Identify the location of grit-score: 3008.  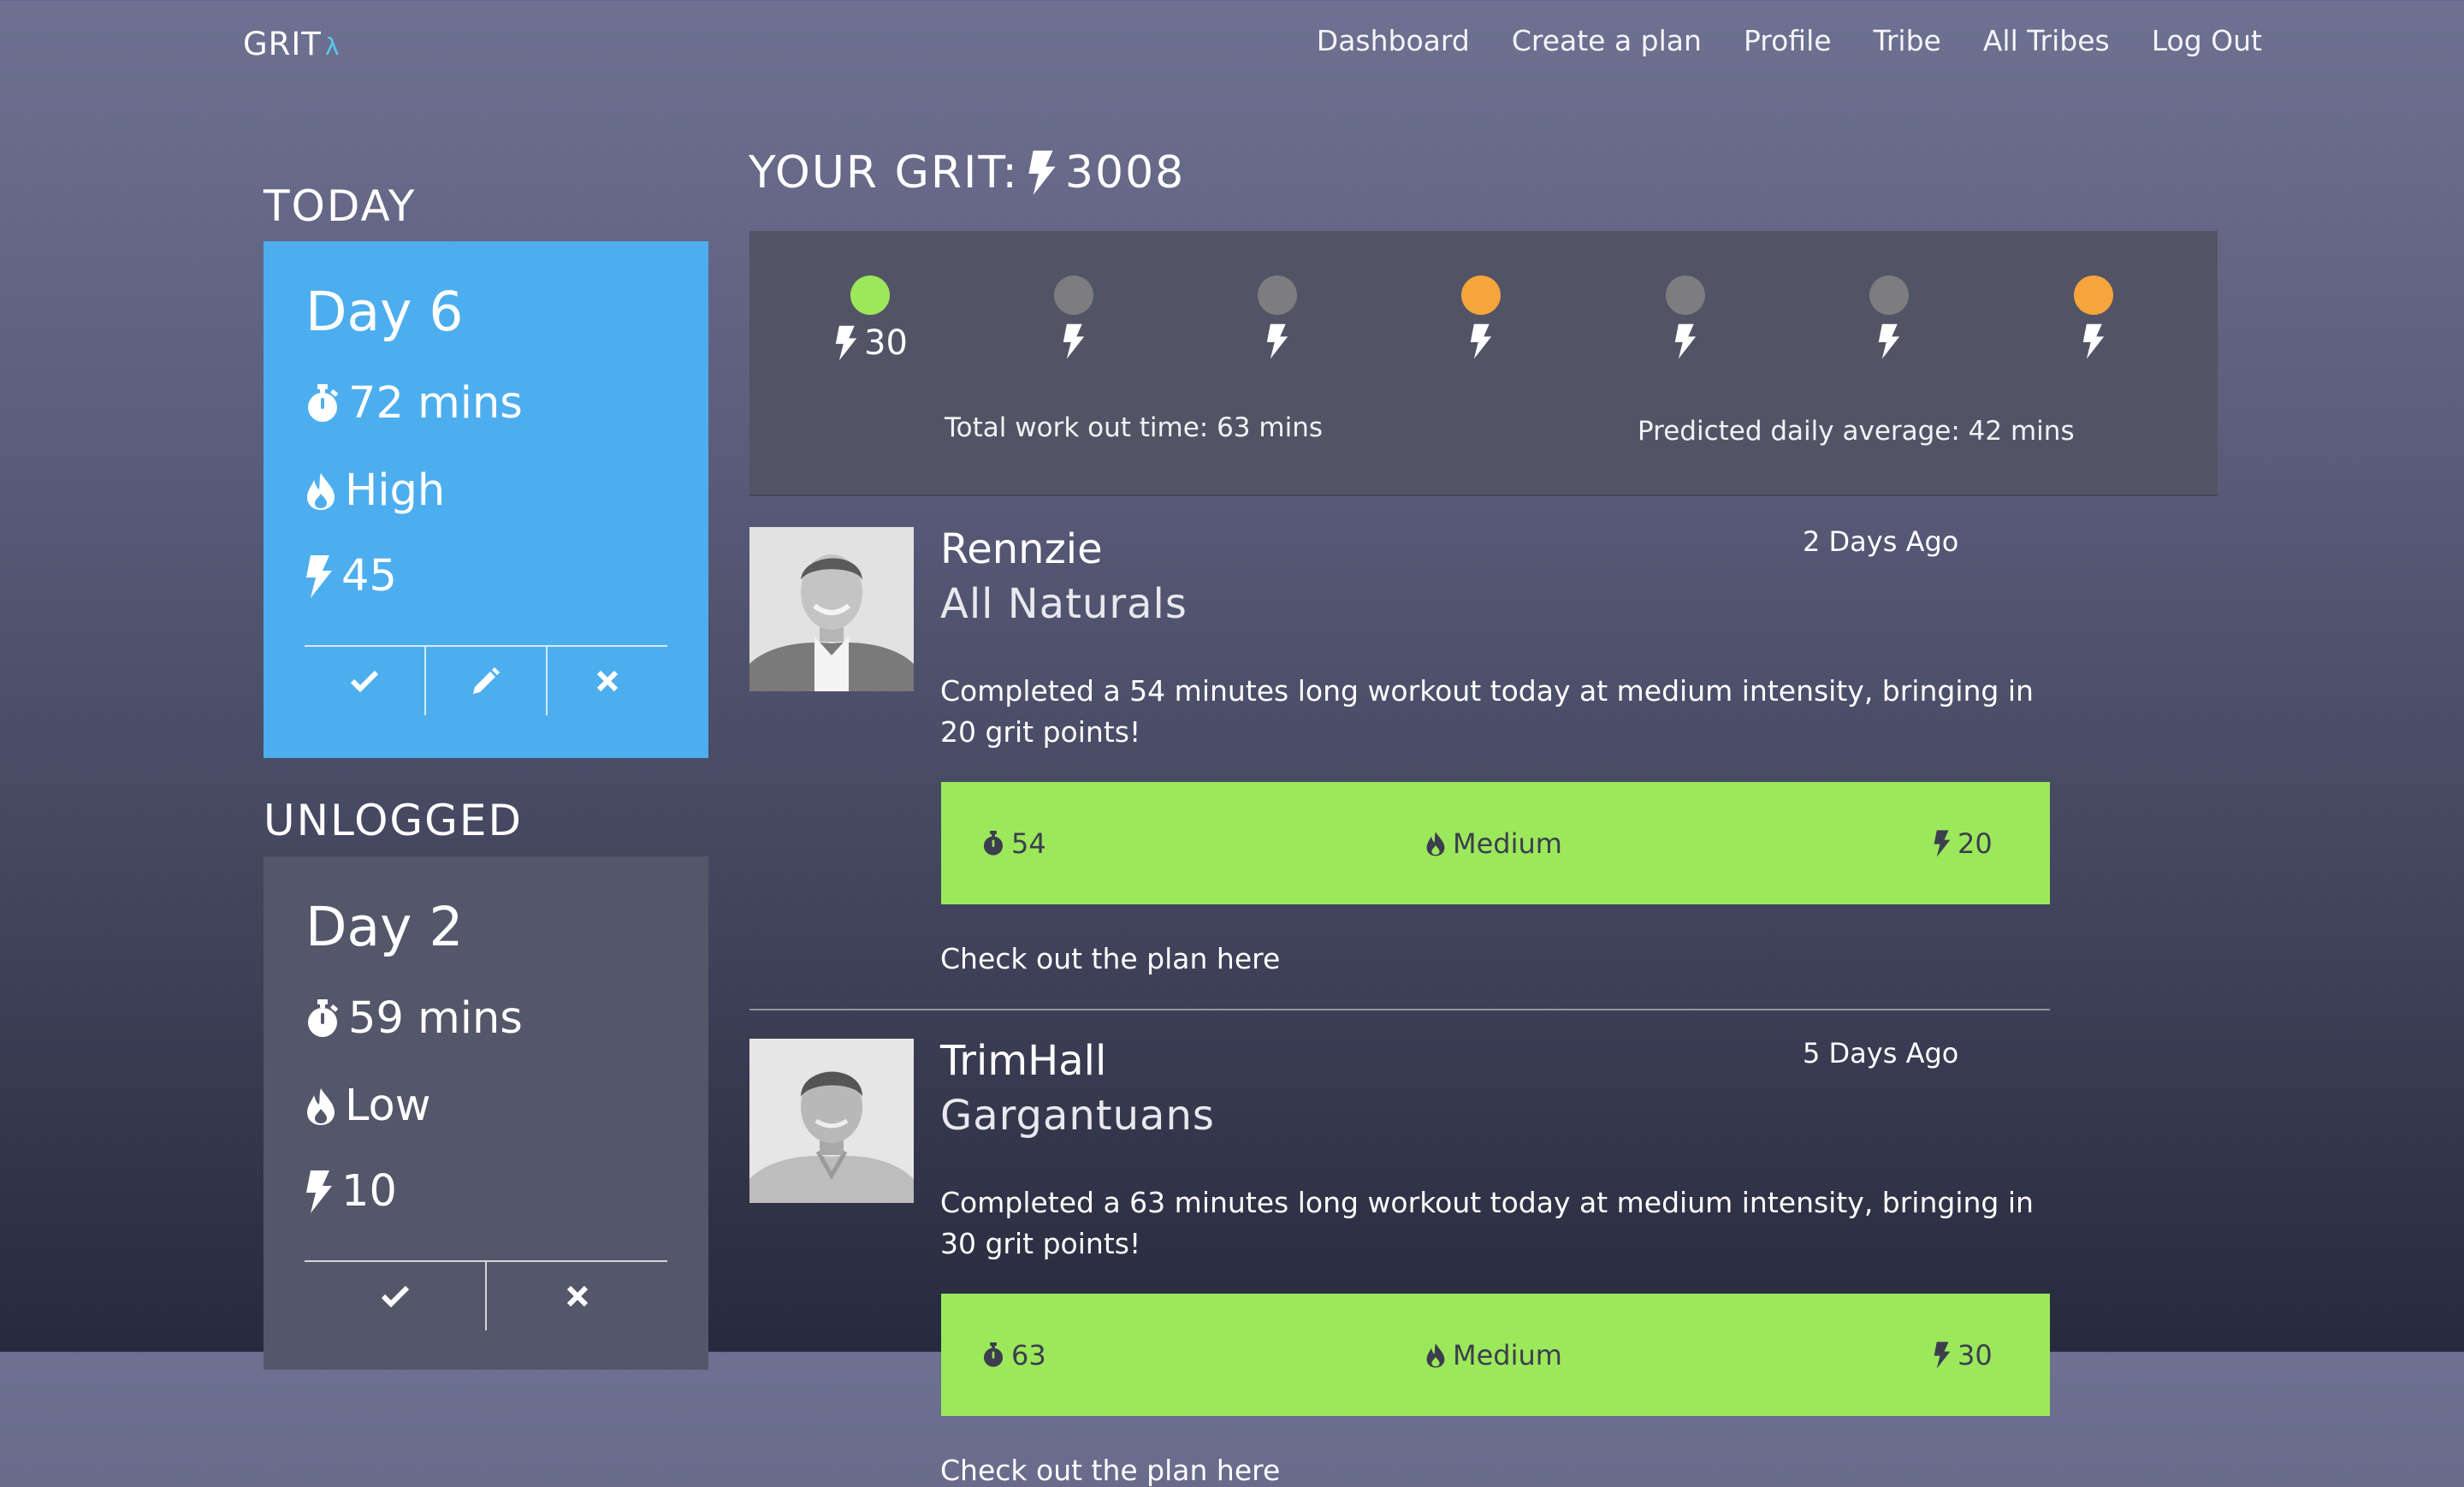
(1125, 172).